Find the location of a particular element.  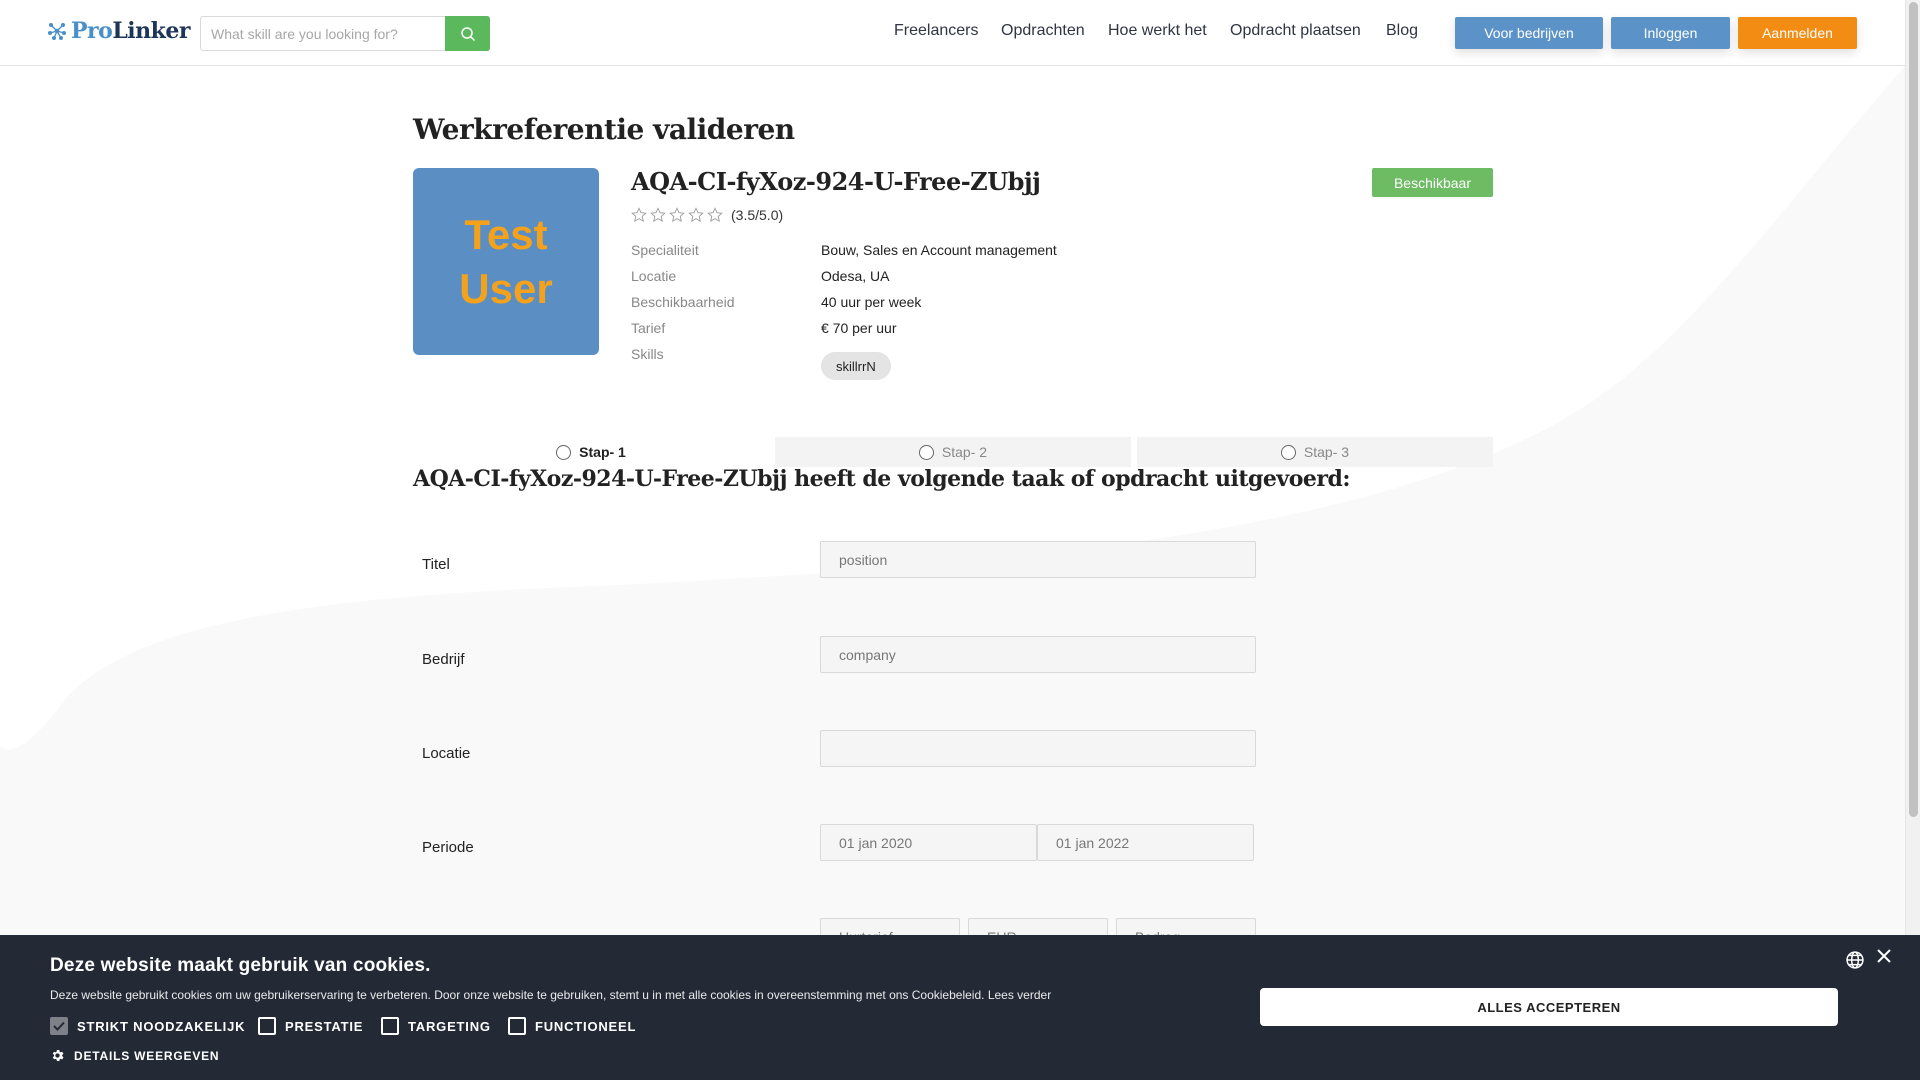

rating-stars: (3.5/5.0) is located at coordinates (707, 215).